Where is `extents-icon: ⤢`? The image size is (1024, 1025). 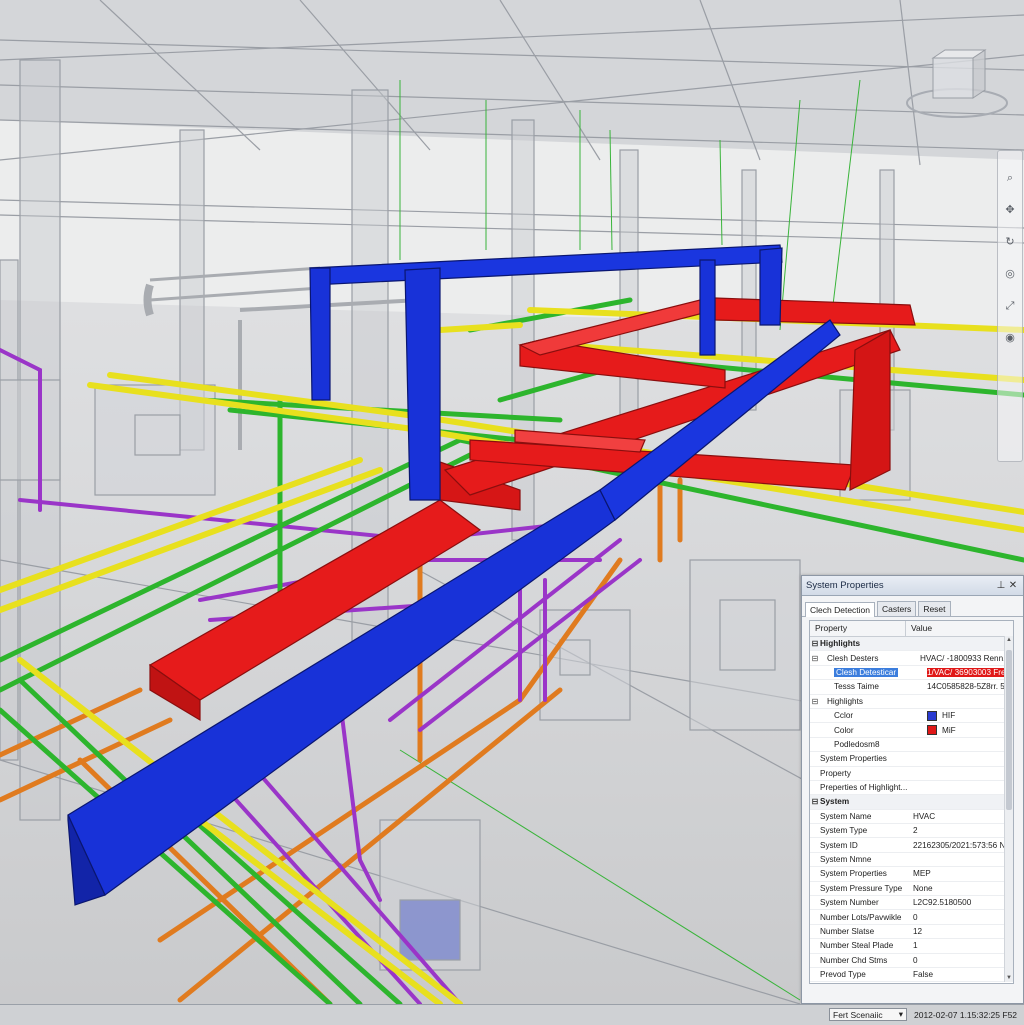 extents-icon: ⤢ is located at coordinates (1010, 306).